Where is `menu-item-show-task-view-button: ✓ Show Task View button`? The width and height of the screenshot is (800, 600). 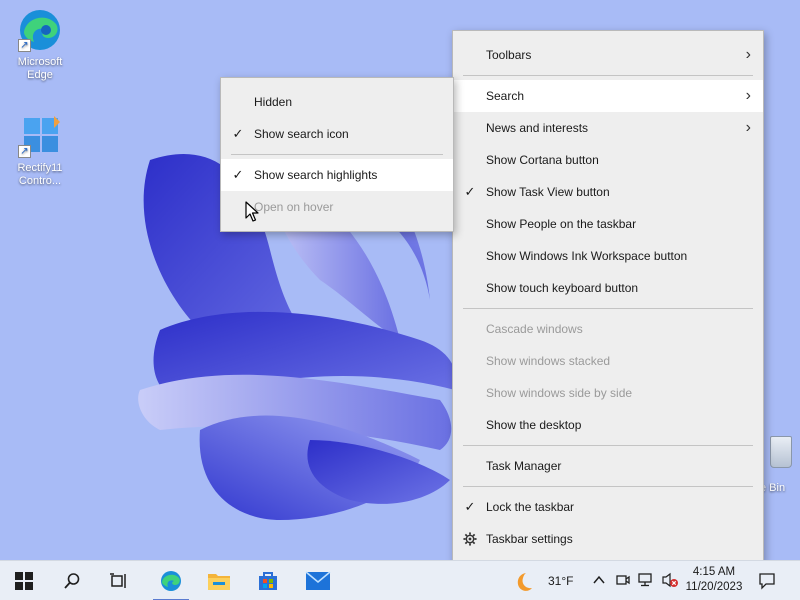 menu-item-show-task-view-button: ✓ Show Task View button is located at coordinates (608, 192).